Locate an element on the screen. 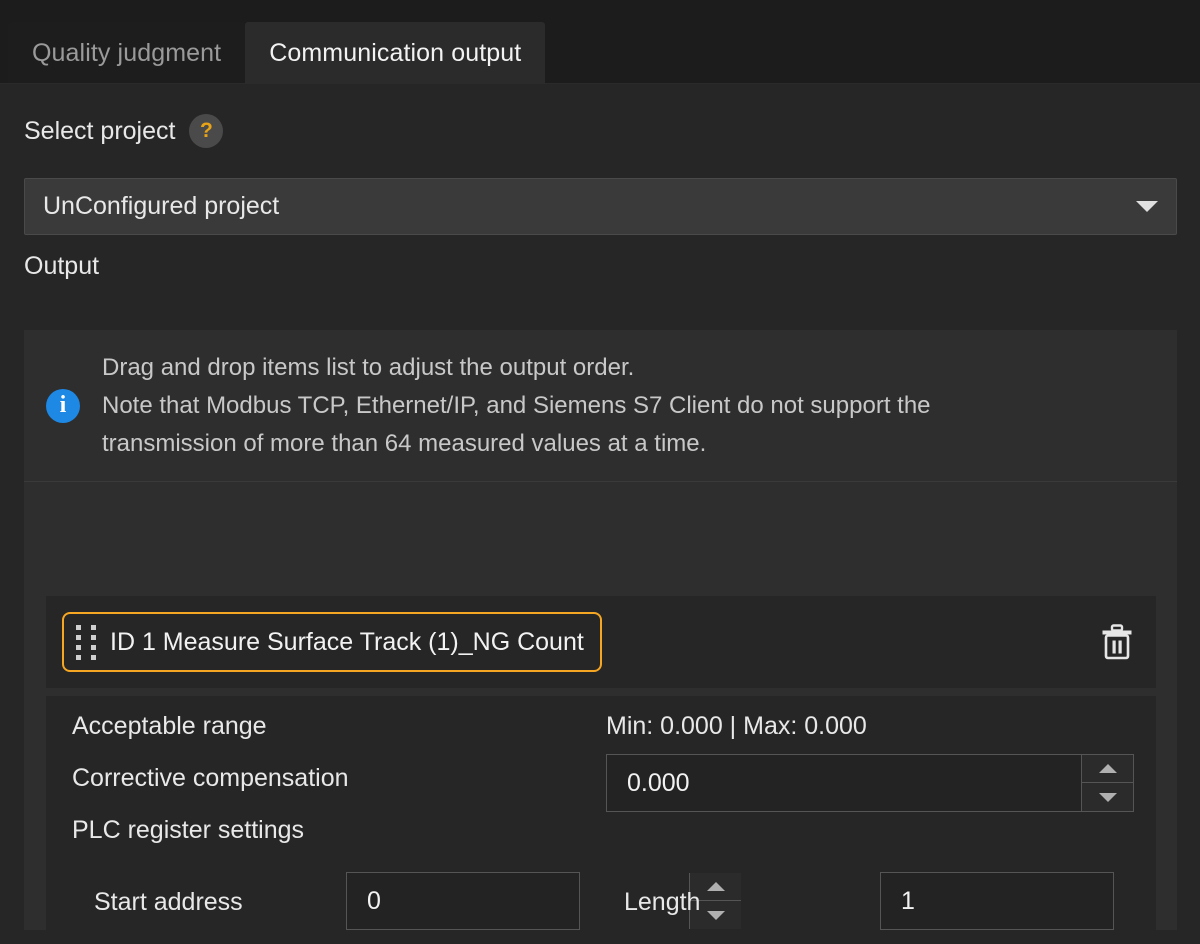 This screenshot has width=1200, height=944. delete-item-button is located at coordinates (1117, 642).